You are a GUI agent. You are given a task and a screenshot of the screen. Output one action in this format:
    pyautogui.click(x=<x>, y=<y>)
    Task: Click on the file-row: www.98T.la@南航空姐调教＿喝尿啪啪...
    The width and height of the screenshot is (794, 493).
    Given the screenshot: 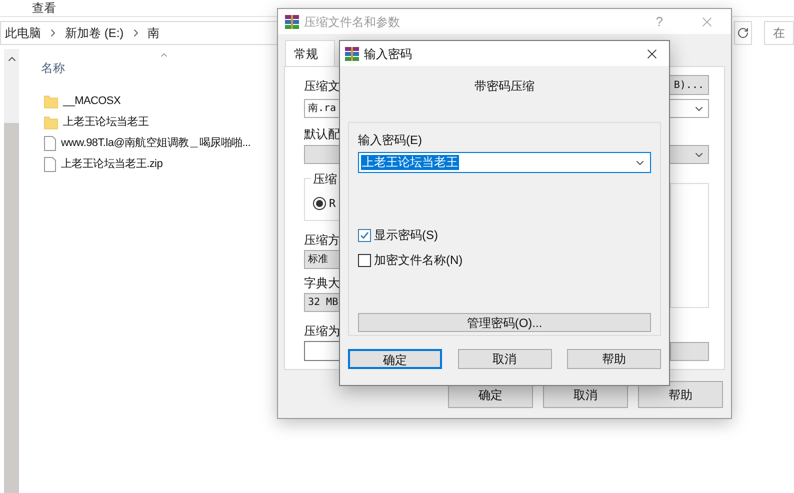 What is the action you would take?
    pyautogui.click(x=145, y=143)
    